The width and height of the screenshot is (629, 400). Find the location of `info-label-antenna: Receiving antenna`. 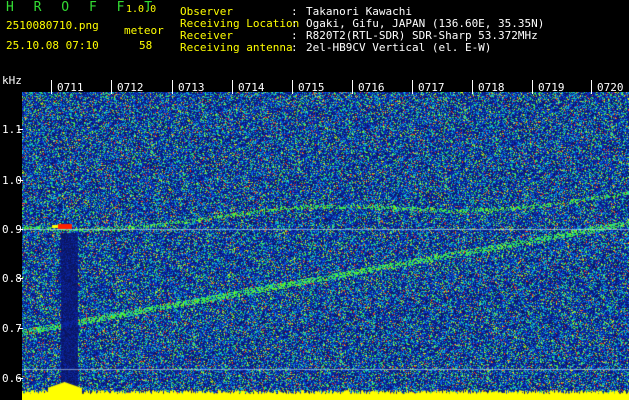

info-label-antenna: Receiving antenna is located at coordinates (236, 47).